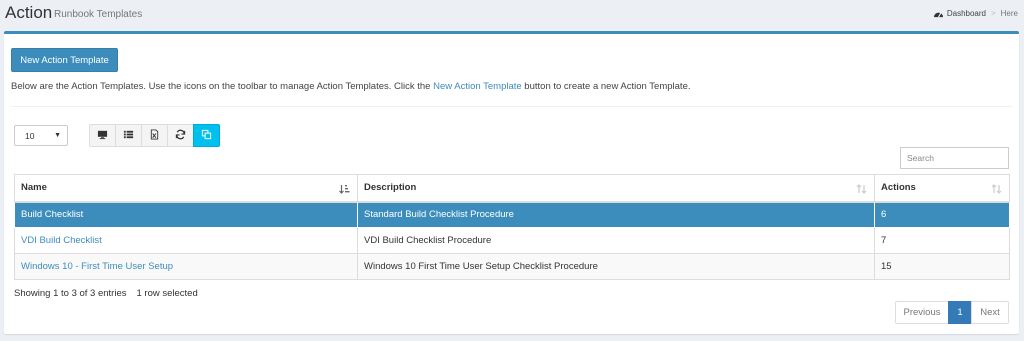 The image size is (1024, 341). Describe the element at coordinates (966, 13) in the screenshot. I see `breadcrumb-dashboard-link: Dashboard` at that location.